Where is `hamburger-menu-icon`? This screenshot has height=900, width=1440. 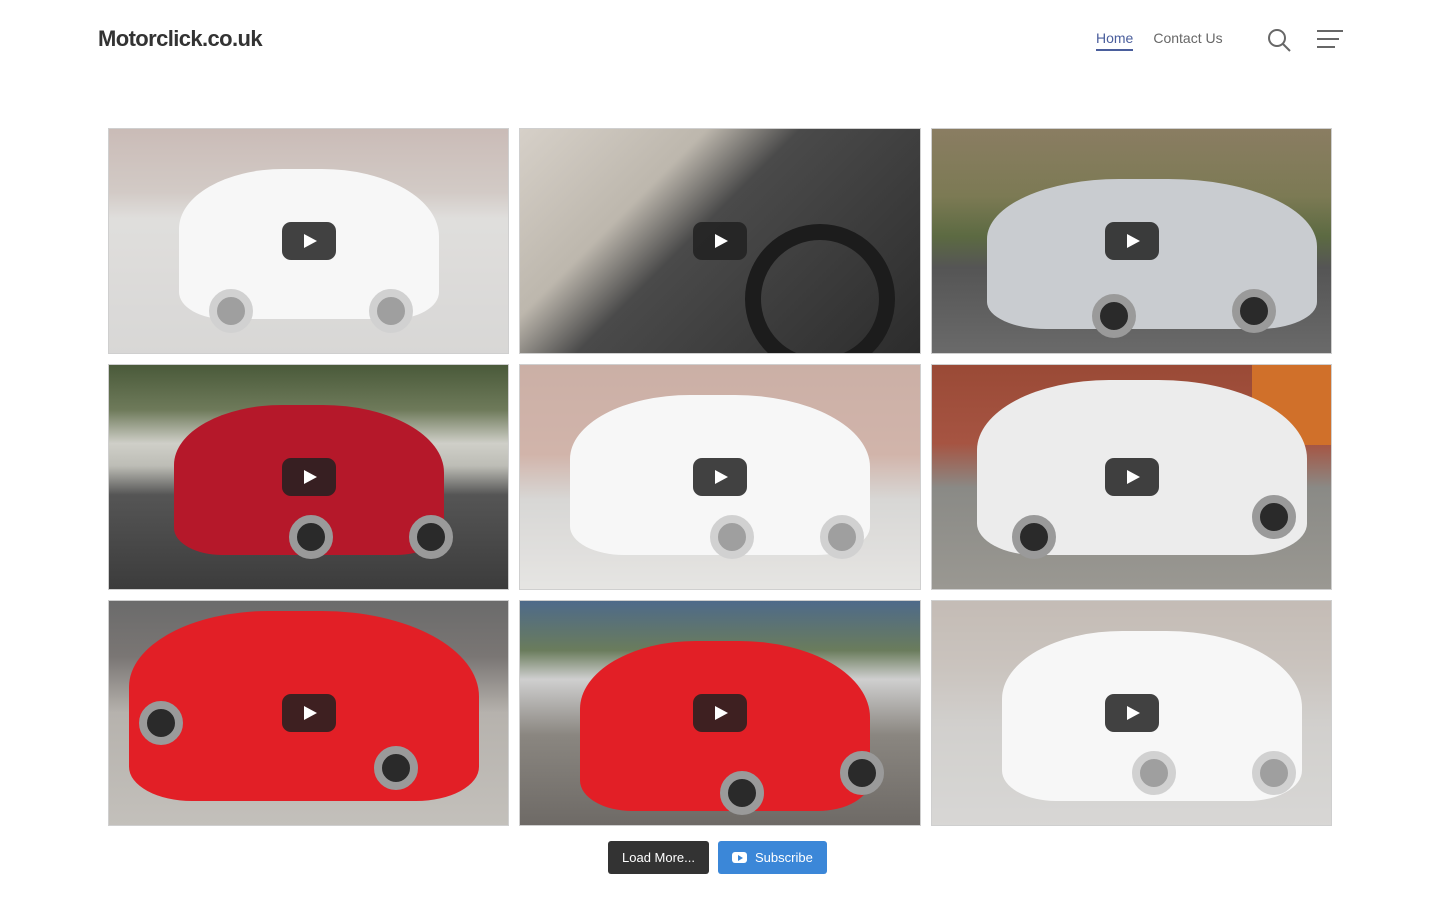
hamburger-menu-icon is located at coordinates (1330, 40).